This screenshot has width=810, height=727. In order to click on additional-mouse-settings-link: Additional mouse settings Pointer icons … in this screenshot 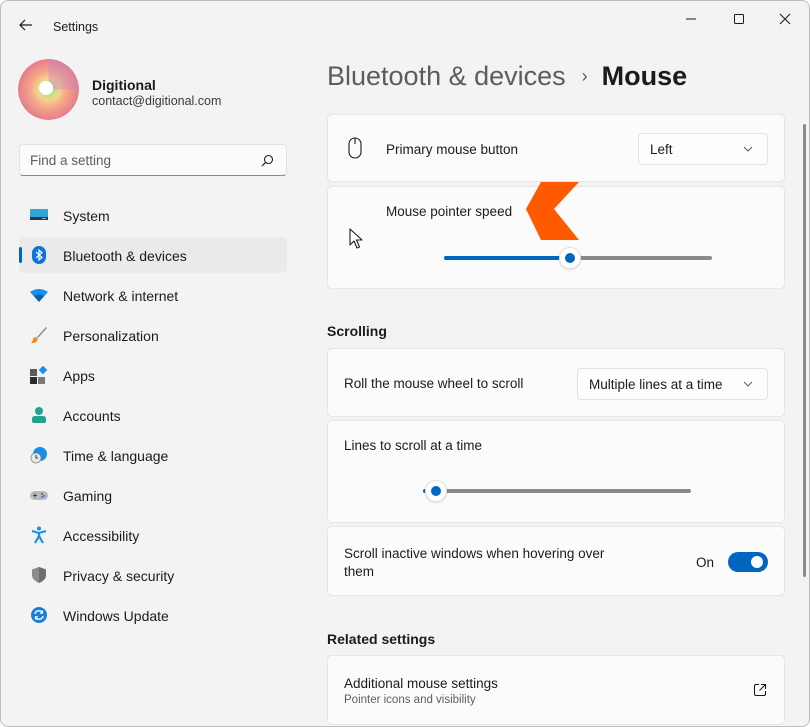, I will do `click(556, 690)`.